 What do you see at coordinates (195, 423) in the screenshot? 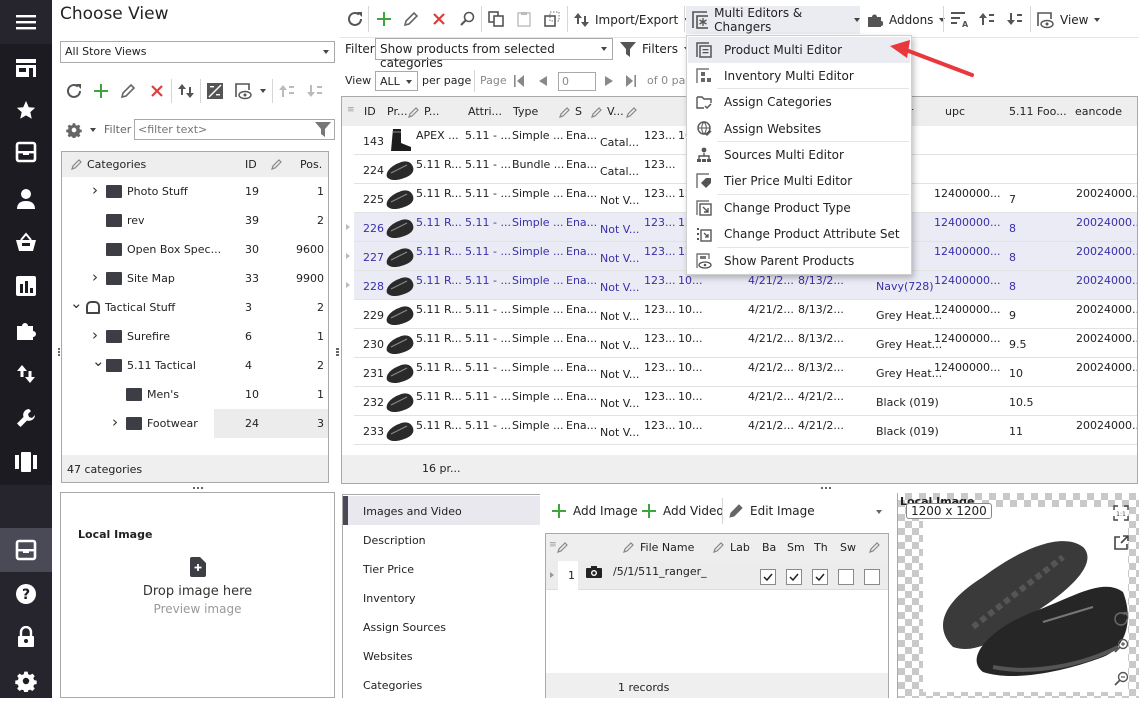
I see `tree-row: › Footwear 24 3` at bounding box center [195, 423].